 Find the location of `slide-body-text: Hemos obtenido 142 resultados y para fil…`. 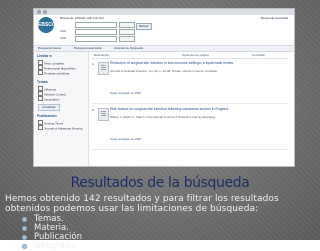

slide-body-text: Hemos obtenido 142 resultados y para fil… is located at coordinates (142, 204).